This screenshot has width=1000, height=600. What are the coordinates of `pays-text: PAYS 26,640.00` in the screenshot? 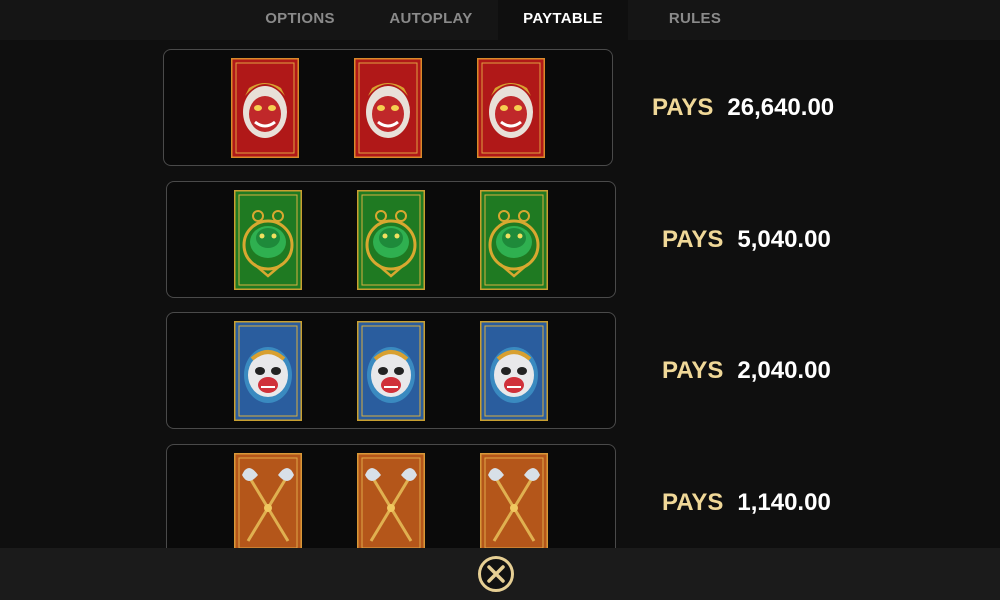 It's located at (743, 108).